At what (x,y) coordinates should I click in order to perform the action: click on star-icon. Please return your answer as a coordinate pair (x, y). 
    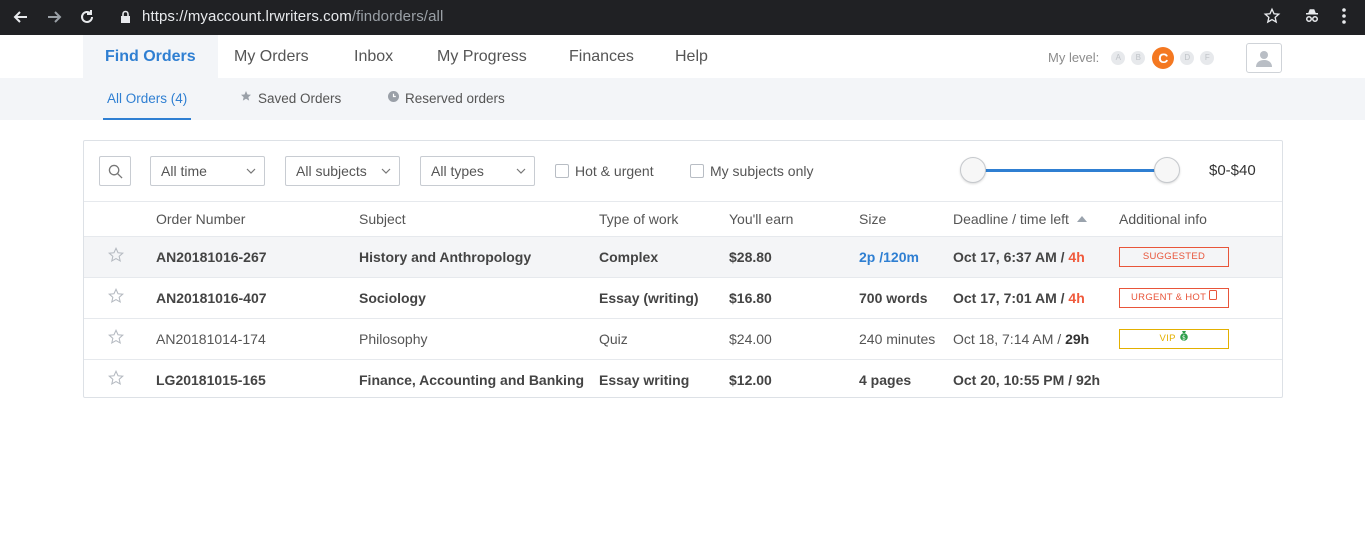
    Looking at the image, I should click on (246, 98).